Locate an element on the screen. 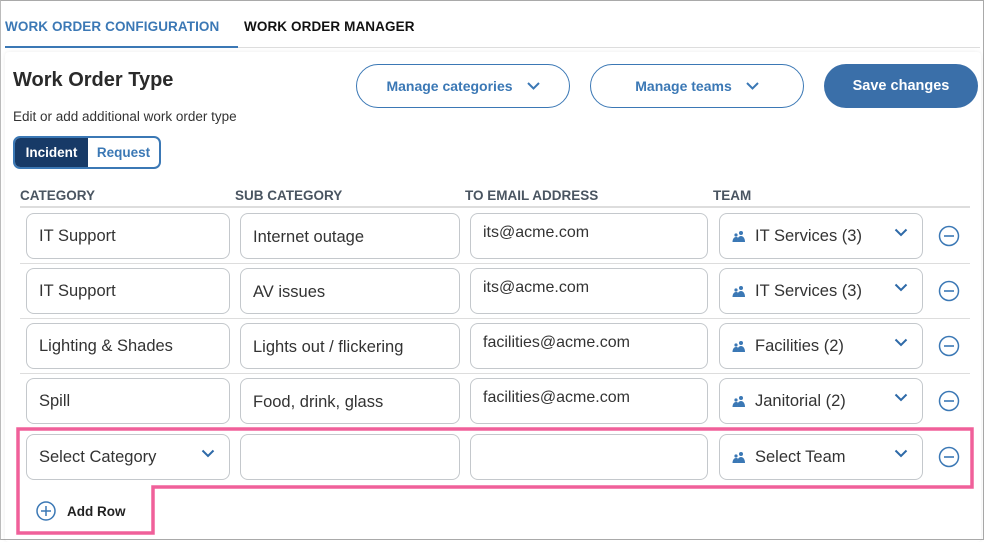  team-value: Facilities (2) is located at coordinates (799, 345).